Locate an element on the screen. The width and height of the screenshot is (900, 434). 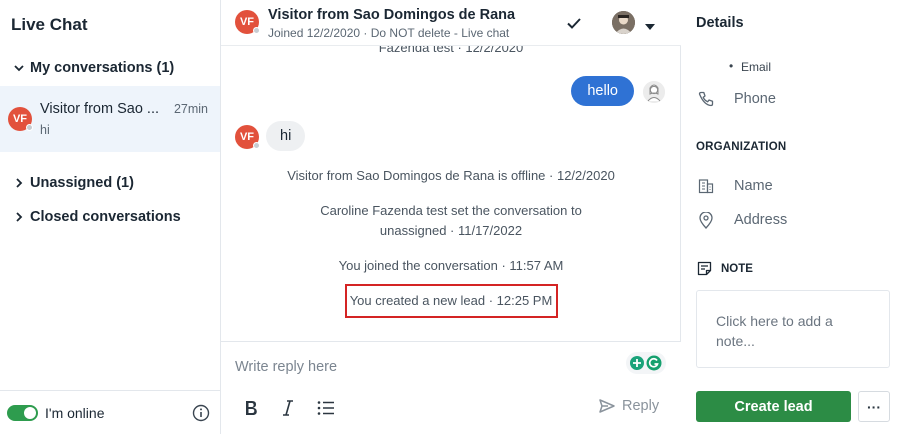
organization-name-field: Name is located at coordinates (735, 186).